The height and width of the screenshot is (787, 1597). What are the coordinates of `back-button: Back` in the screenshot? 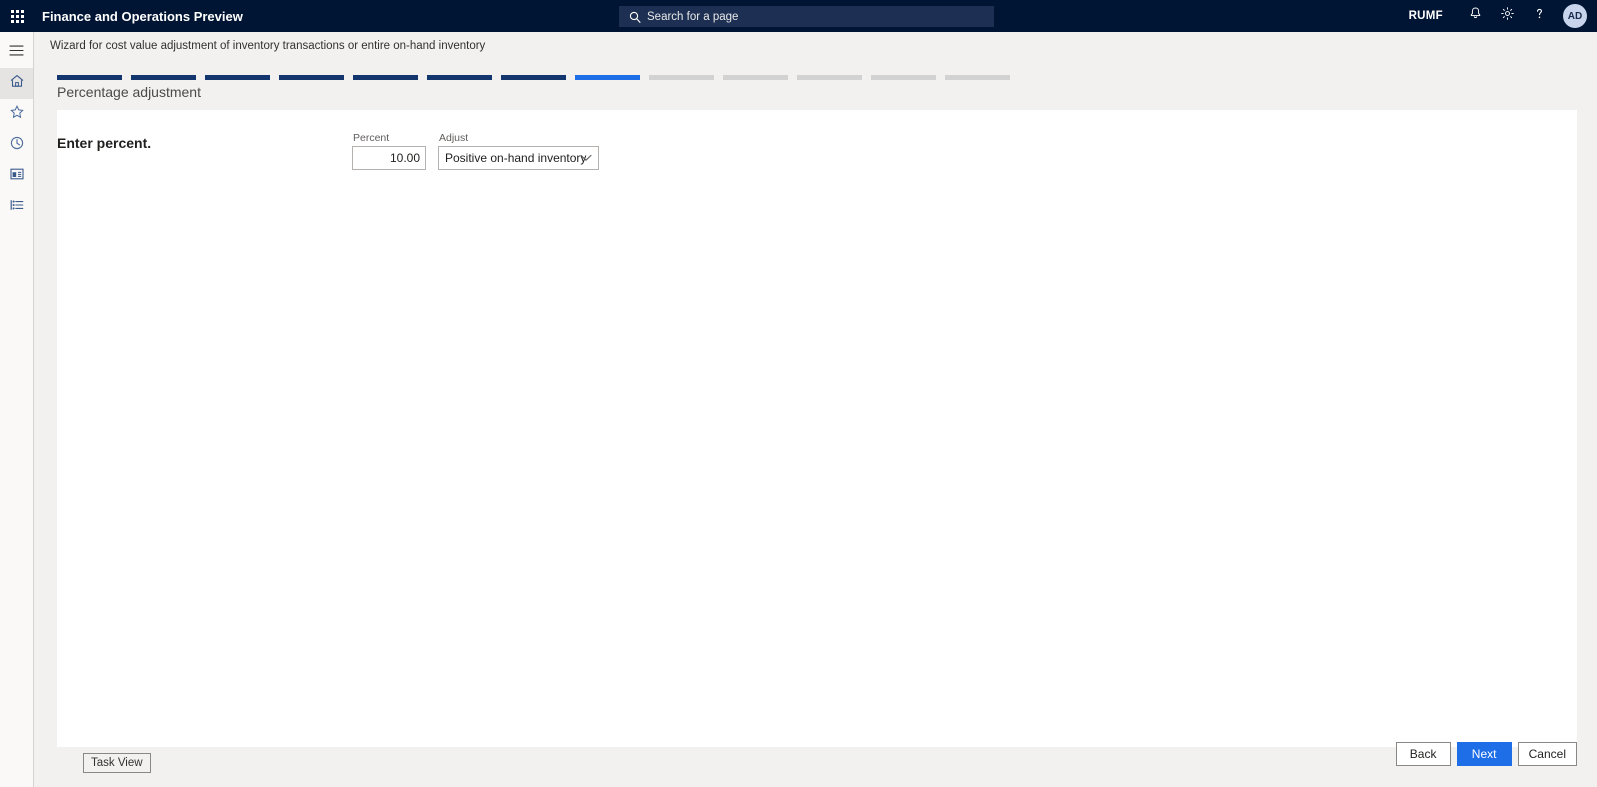 It's located at (1423, 754).